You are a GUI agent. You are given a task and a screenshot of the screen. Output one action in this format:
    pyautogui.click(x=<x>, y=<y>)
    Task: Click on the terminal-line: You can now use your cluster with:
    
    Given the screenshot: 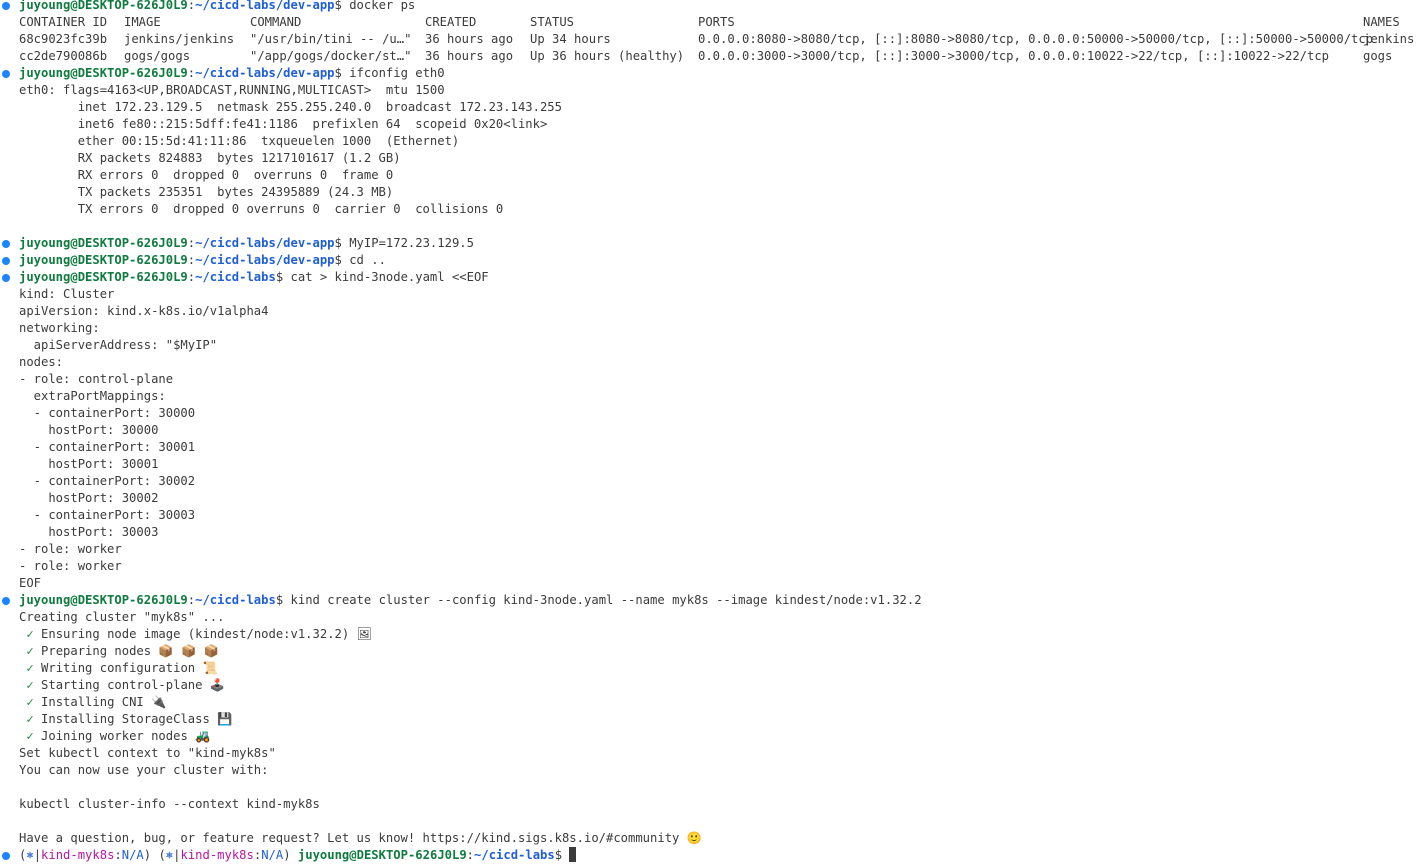 What is the action you would take?
    pyautogui.click(x=712, y=770)
    